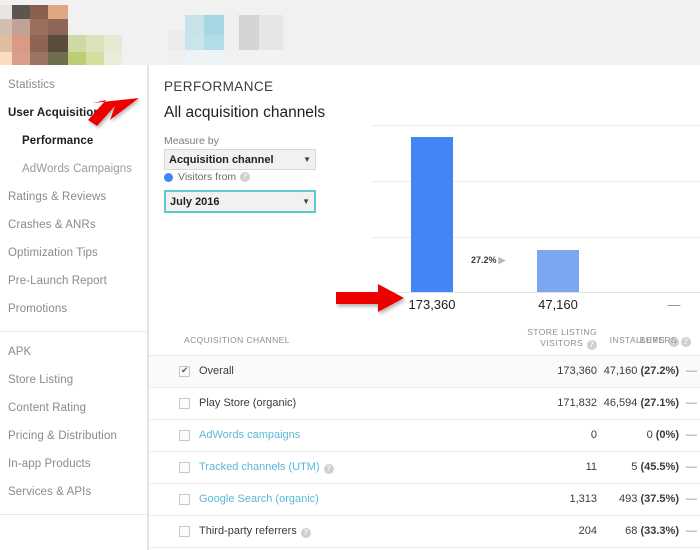  What do you see at coordinates (535, 125) in the screenshot?
I see `chart-gridline` at bounding box center [535, 125].